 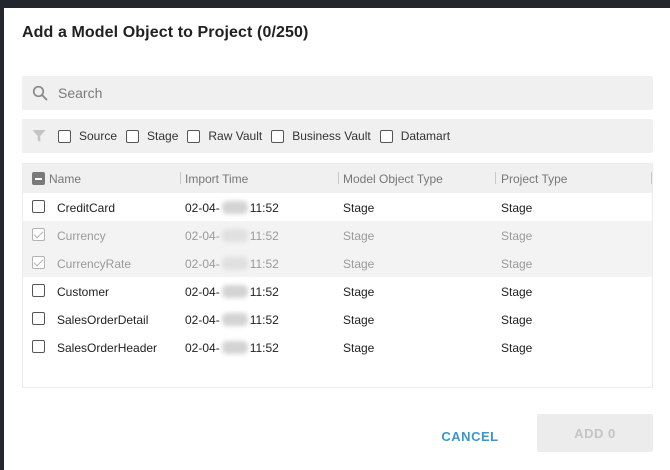 I want to click on search-bar, so click(x=337, y=93).